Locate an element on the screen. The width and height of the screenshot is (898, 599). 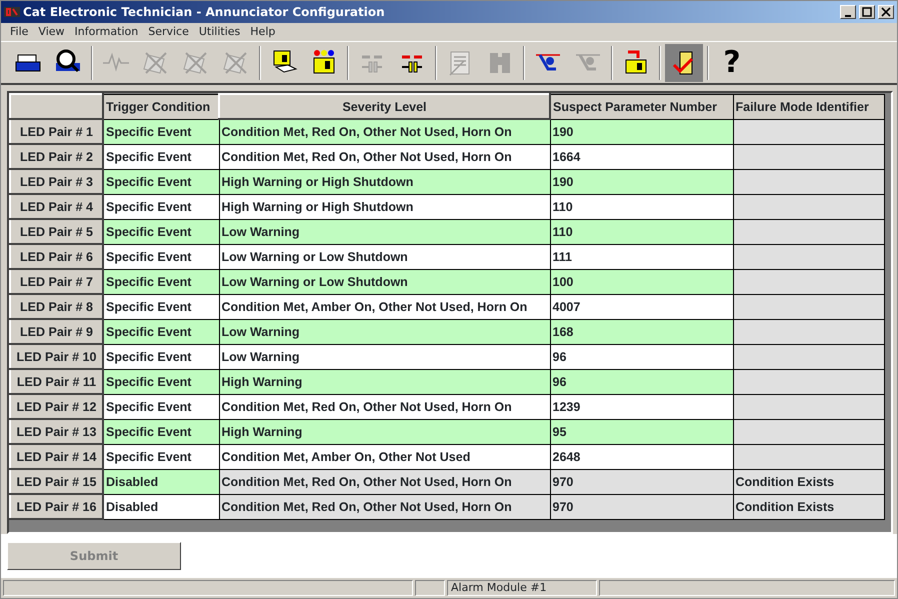
row-header: LED Pair # 14 is located at coordinates (56, 456).